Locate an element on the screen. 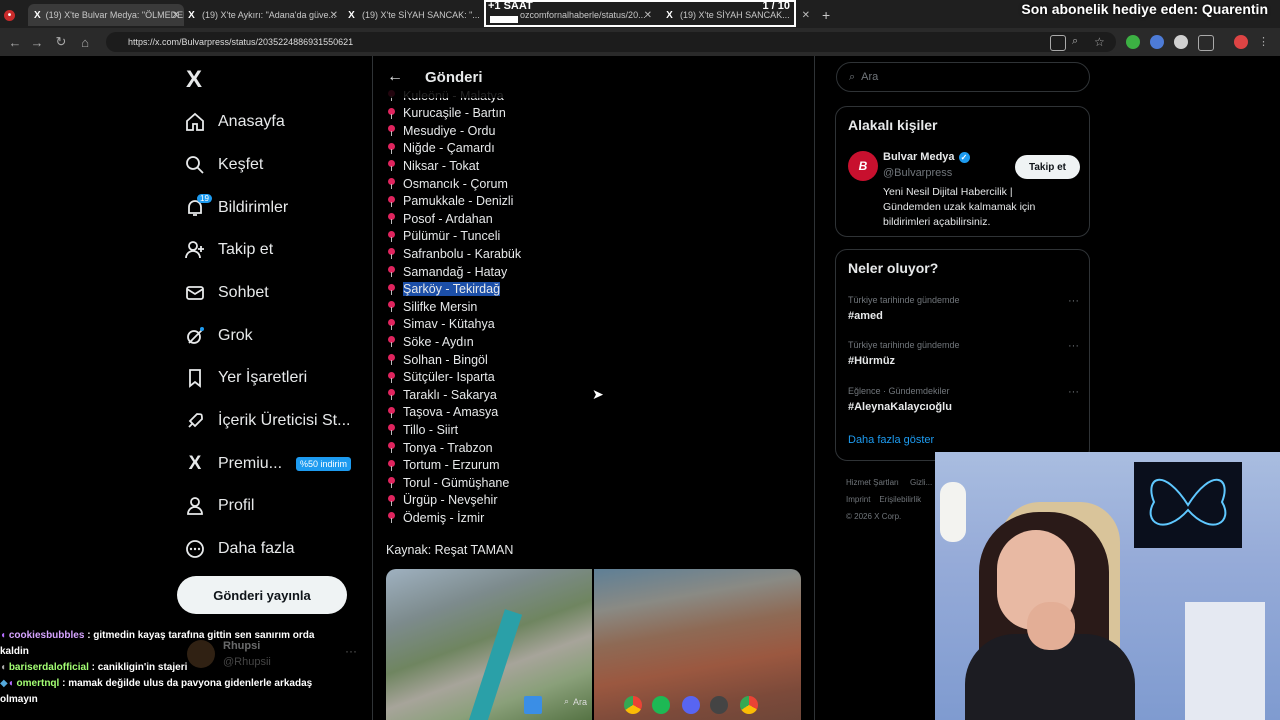  post-source: Kaynak: Reşat TAMAN is located at coordinates (450, 550).